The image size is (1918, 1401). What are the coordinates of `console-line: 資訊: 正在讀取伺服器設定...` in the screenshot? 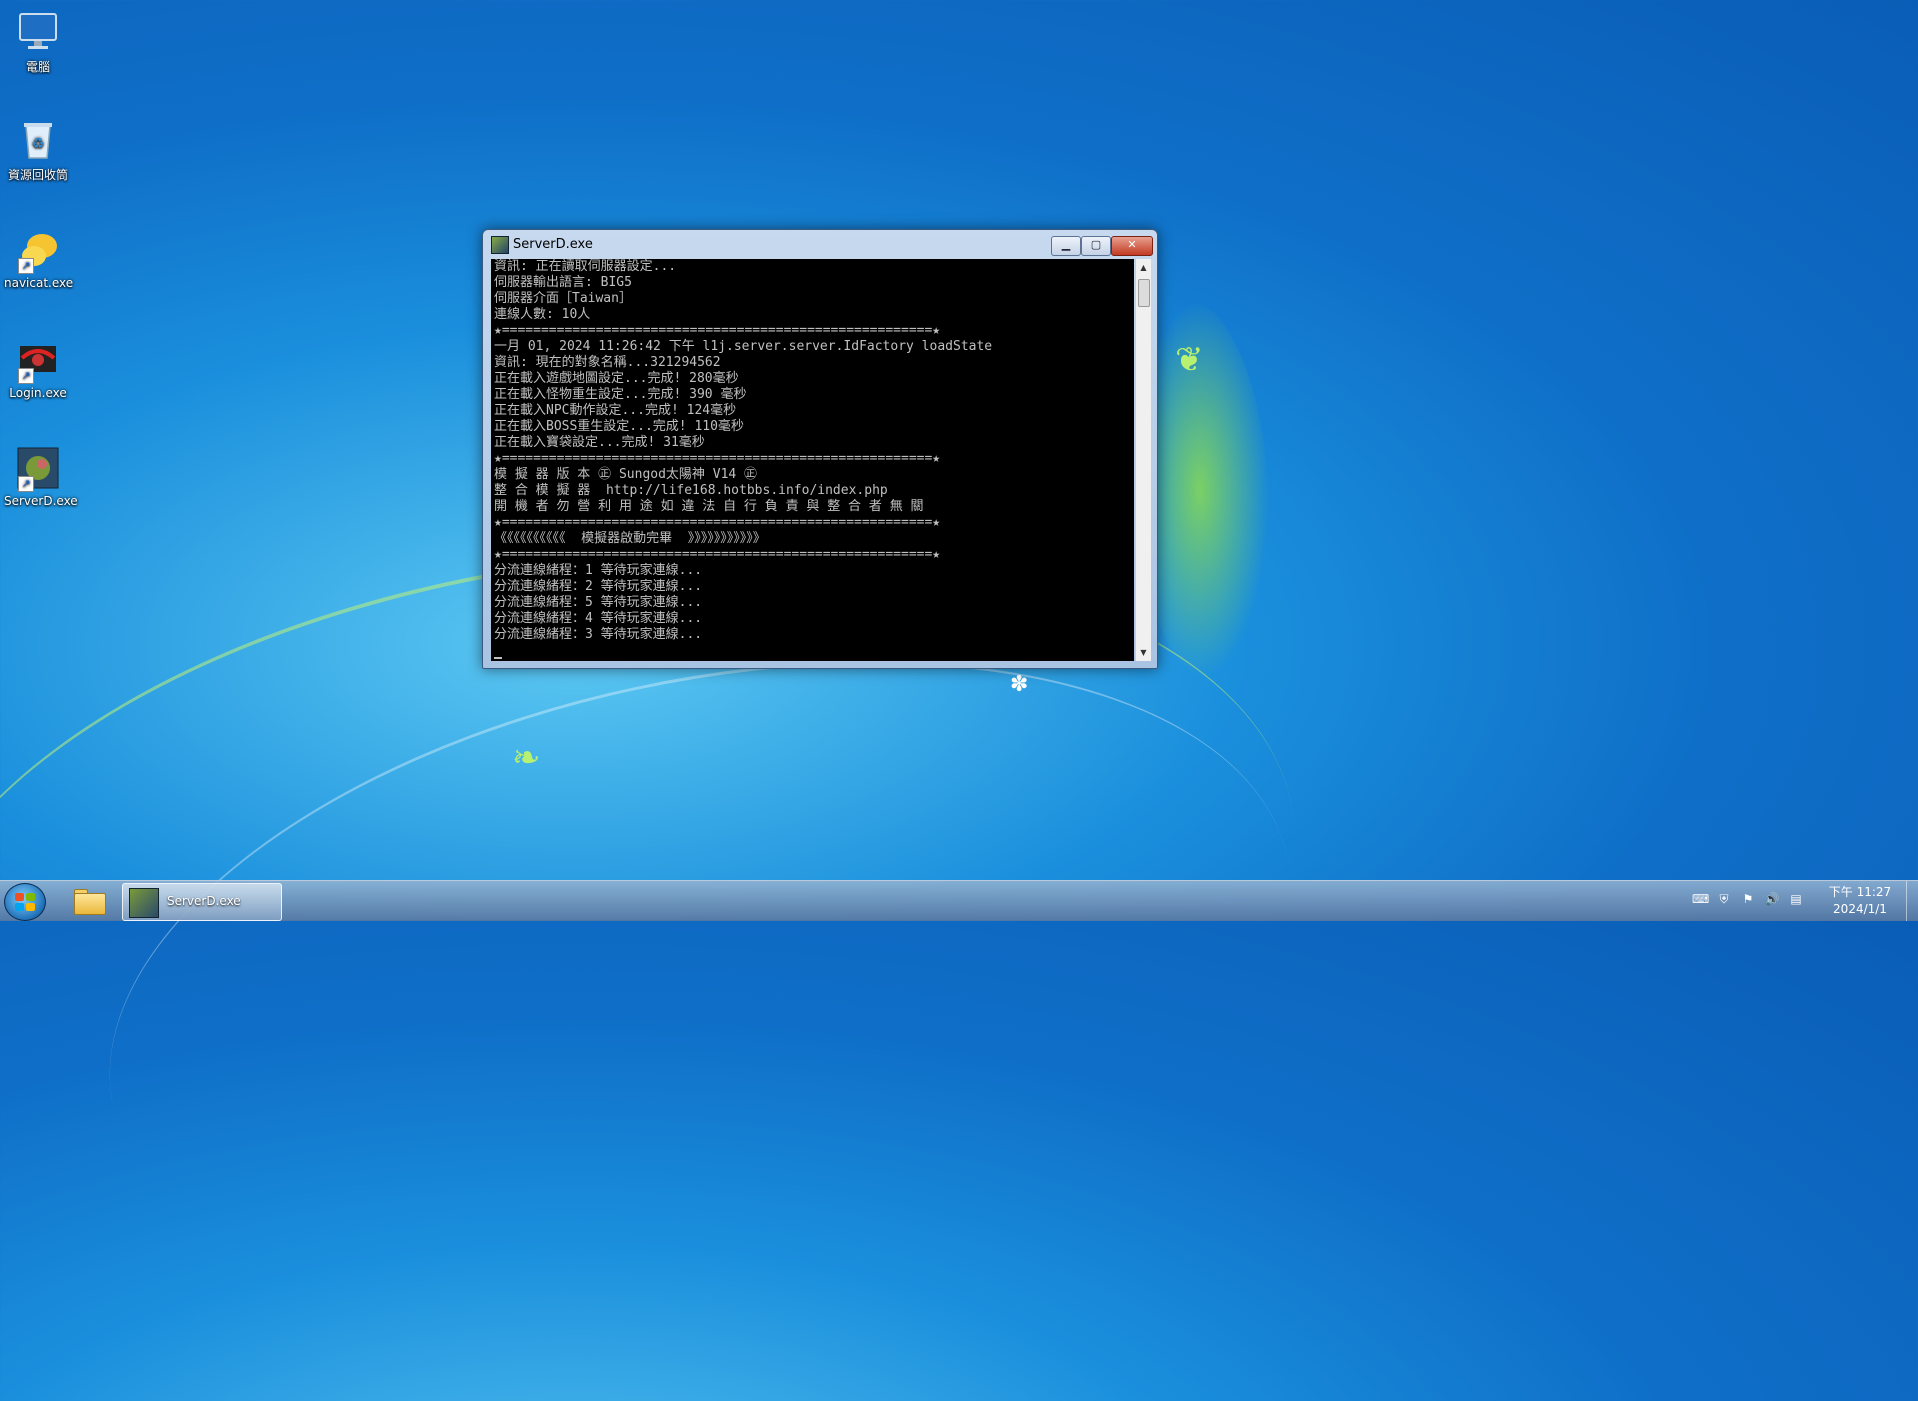 It's located at (585, 266).